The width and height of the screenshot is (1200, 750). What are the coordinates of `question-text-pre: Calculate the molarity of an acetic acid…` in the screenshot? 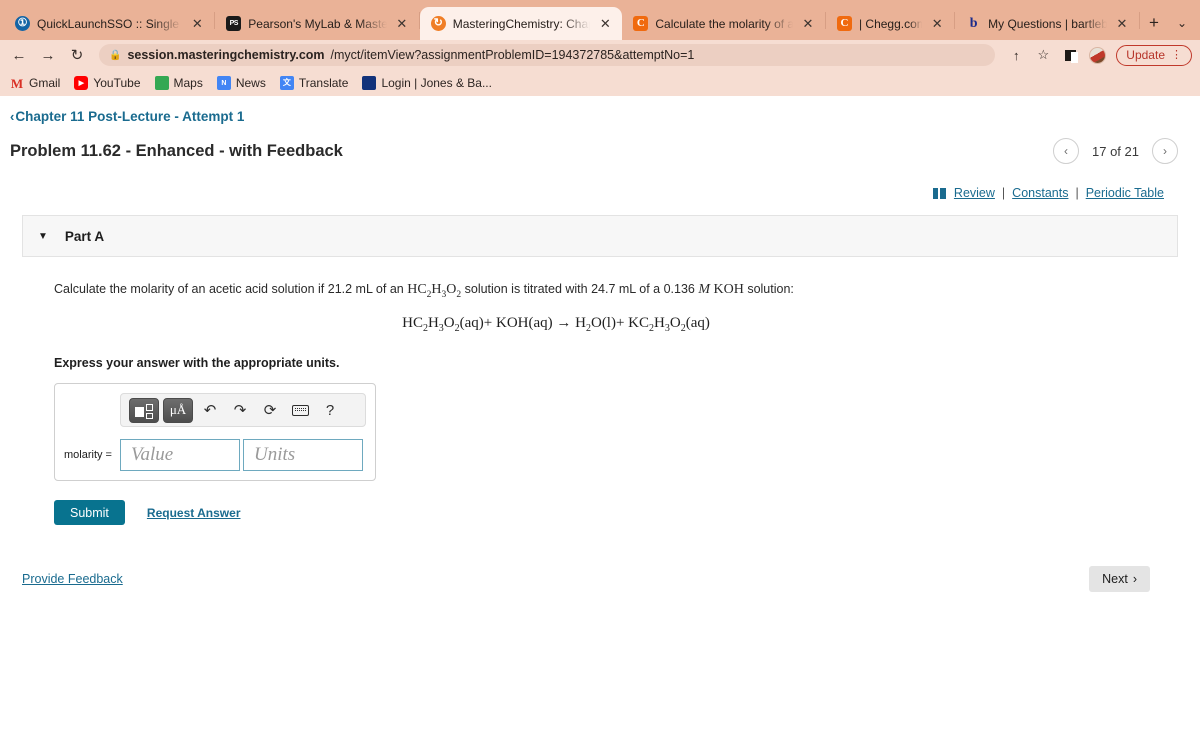 It's located at (231, 289).